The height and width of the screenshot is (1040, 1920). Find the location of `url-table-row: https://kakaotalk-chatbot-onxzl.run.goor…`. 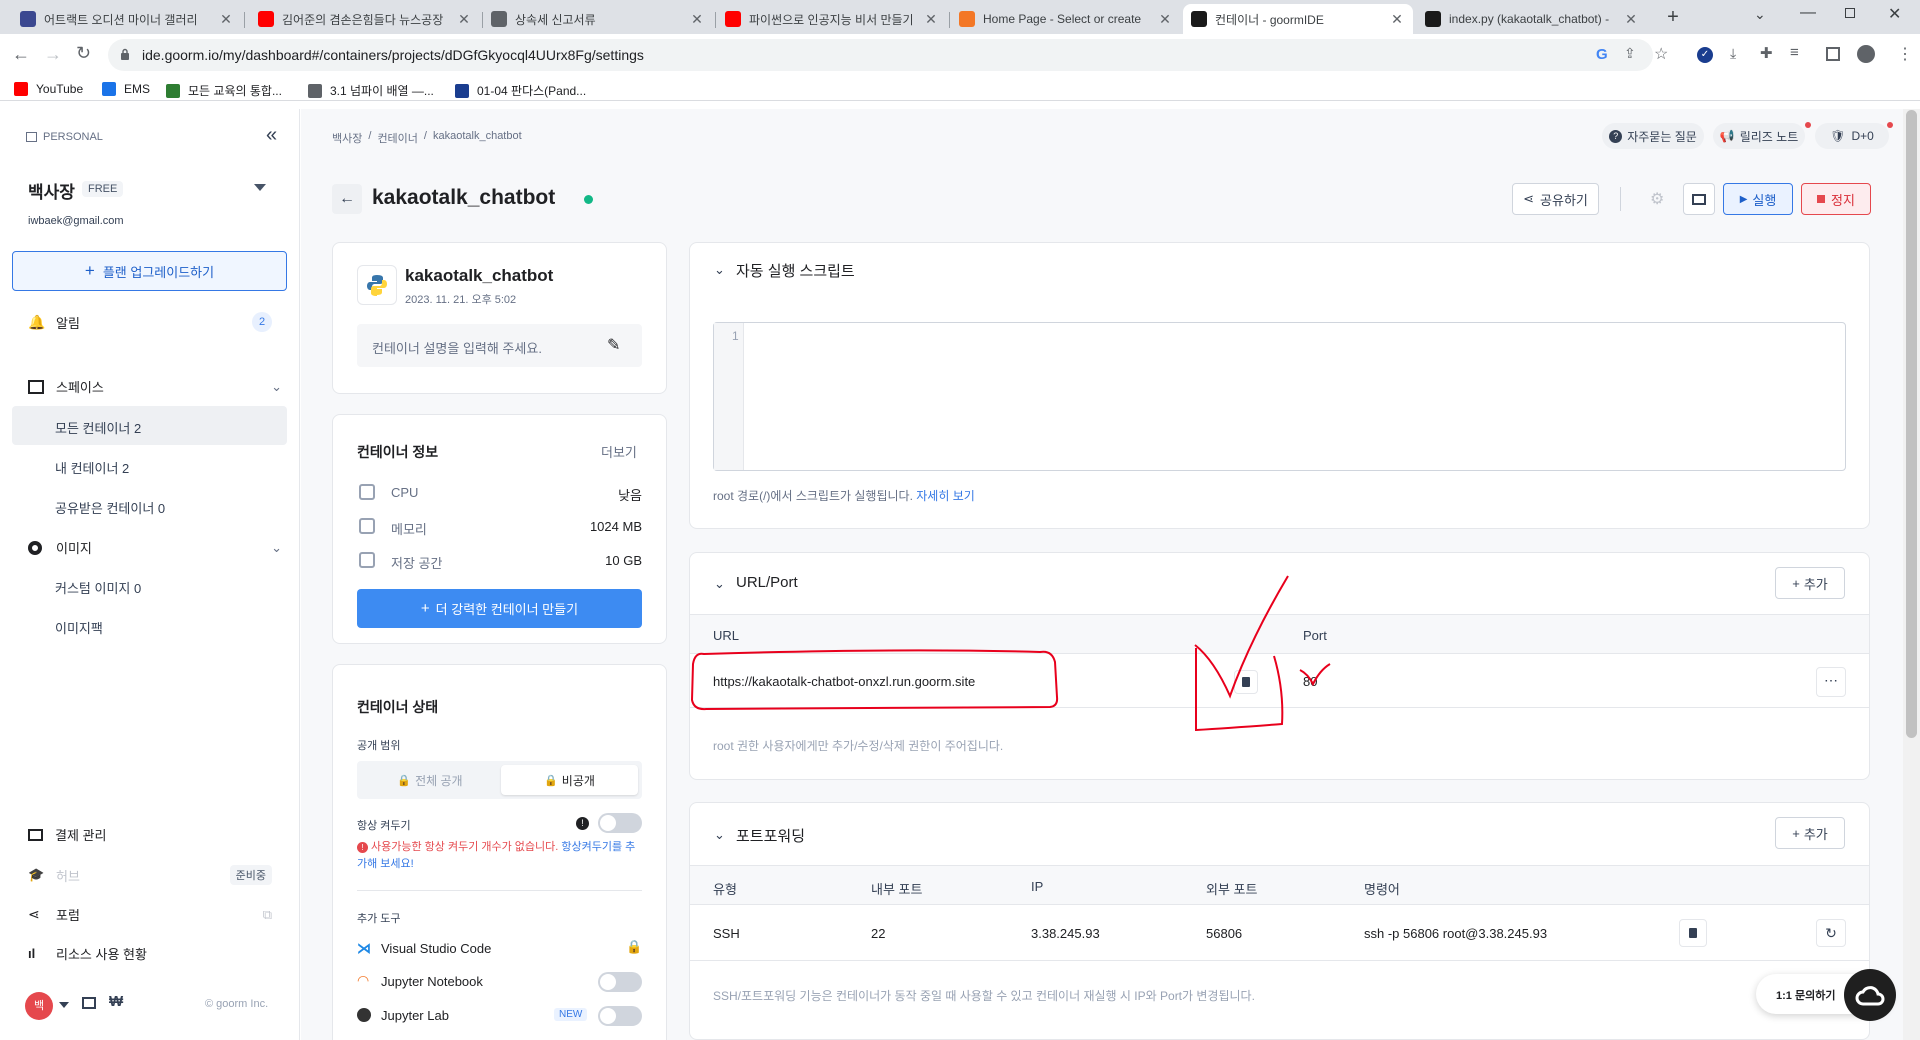

url-table-row: https://kakaotalk-chatbot-onxzl.run.goor… is located at coordinates (1279, 681).